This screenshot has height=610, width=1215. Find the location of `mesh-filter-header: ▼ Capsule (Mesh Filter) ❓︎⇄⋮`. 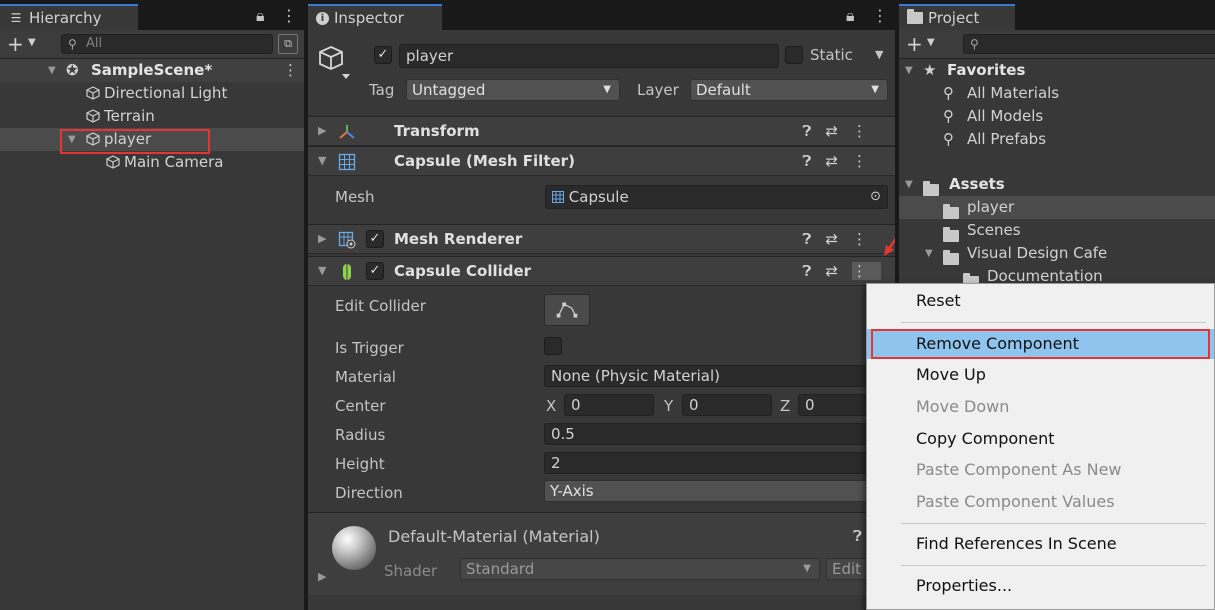

mesh-filter-header: ▼ Capsule (Mesh Filter) ❓︎⇄⋮ is located at coordinates (601, 161).